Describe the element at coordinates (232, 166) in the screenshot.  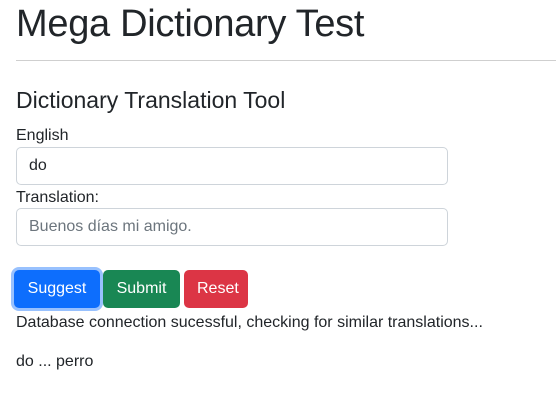
I see `english-input` at that location.